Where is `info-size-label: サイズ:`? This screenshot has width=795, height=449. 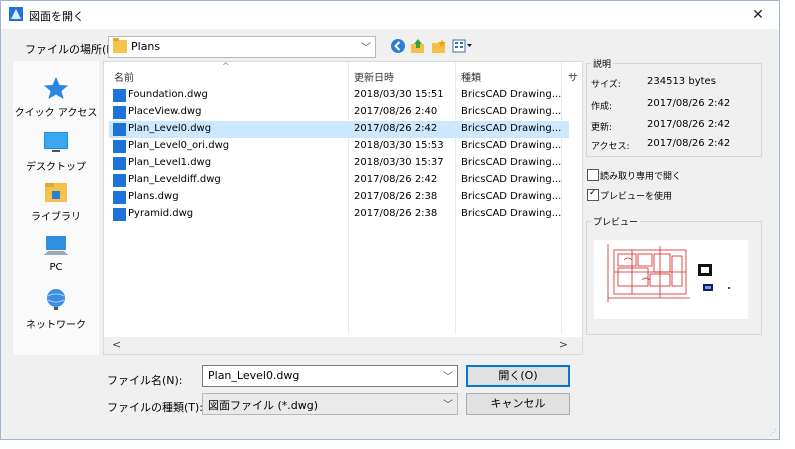 info-size-label: サイズ: is located at coordinates (606, 85).